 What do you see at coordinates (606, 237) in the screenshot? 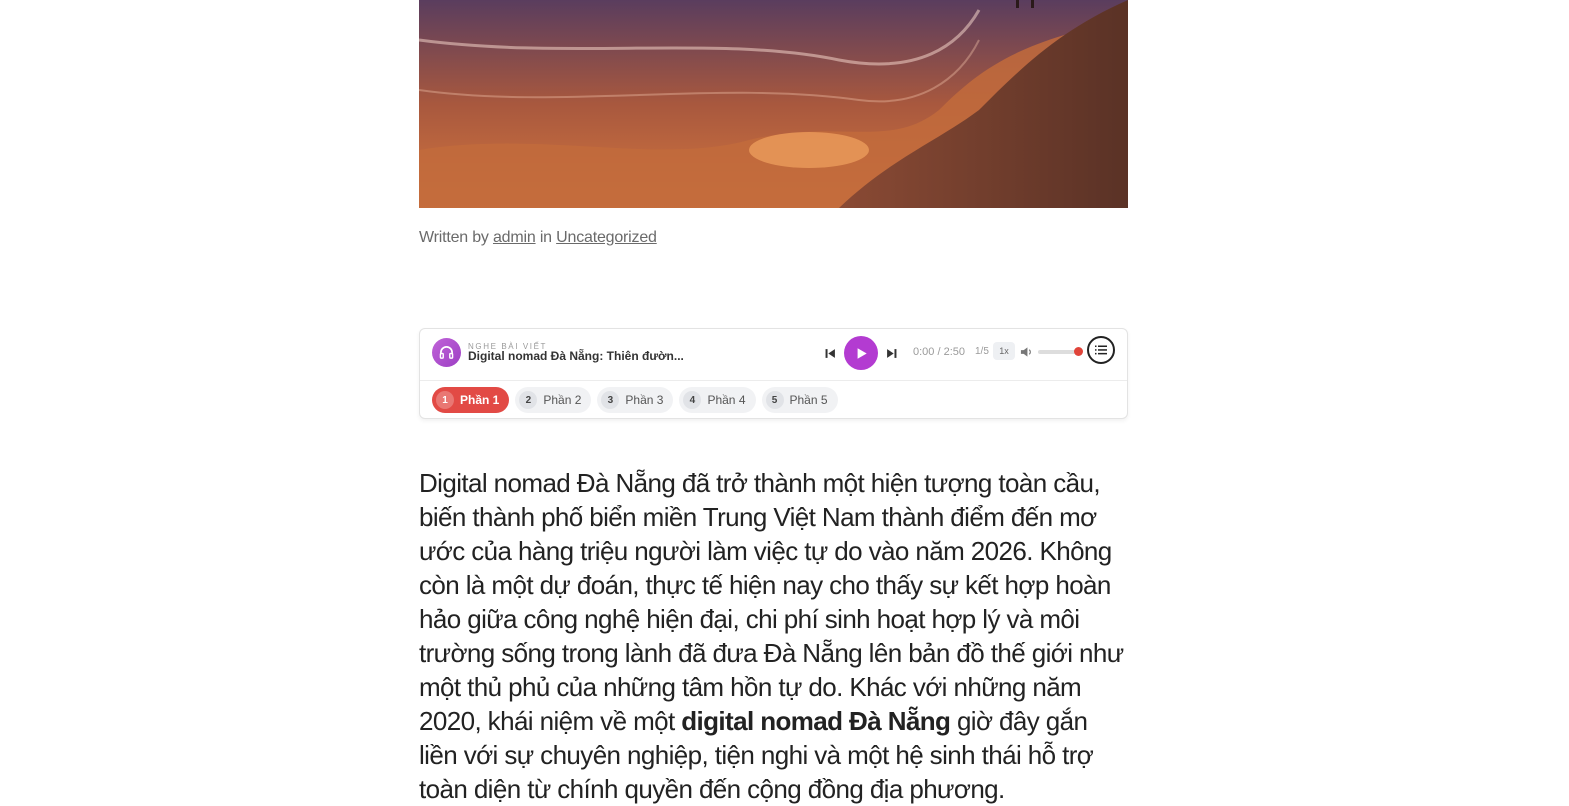
I see `category-link: Uncategorized` at bounding box center [606, 237].